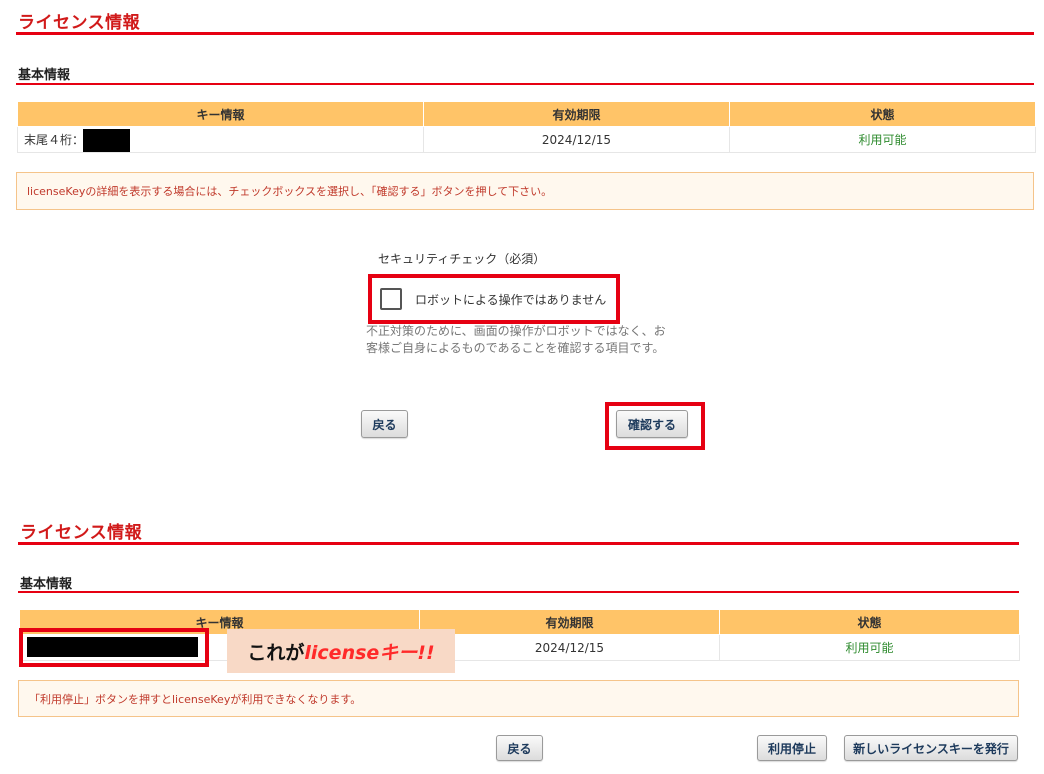 Image resolution: width=1044 pixels, height=774 pixels. I want to click on security-check-title: セキュリティチェック（必須）, so click(462, 259).